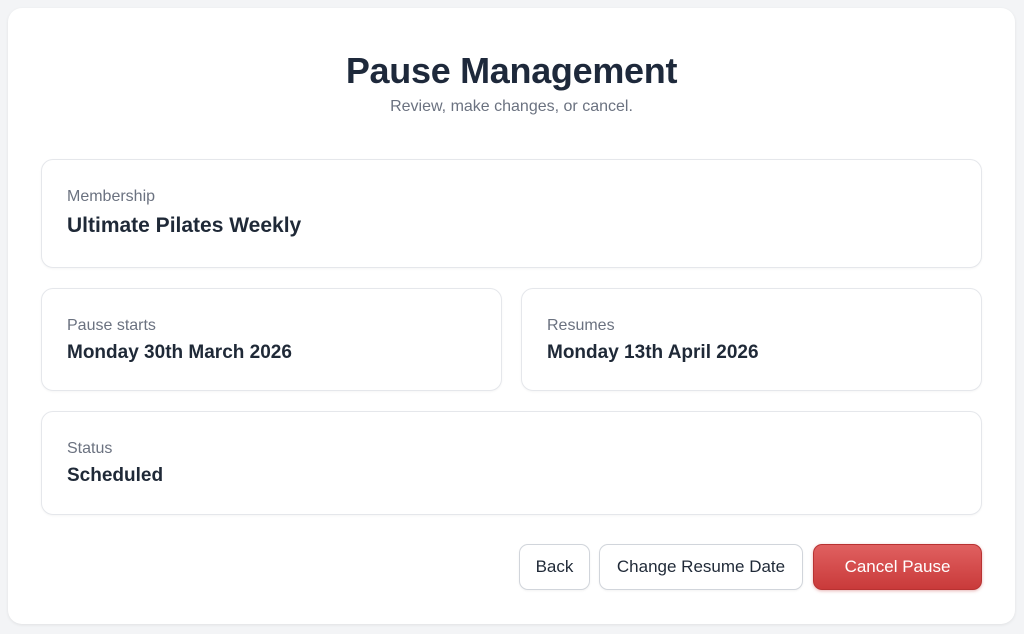  What do you see at coordinates (701, 567) in the screenshot?
I see `change-resume-date-button: Change Resume Date` at bounding box center [701, 567].